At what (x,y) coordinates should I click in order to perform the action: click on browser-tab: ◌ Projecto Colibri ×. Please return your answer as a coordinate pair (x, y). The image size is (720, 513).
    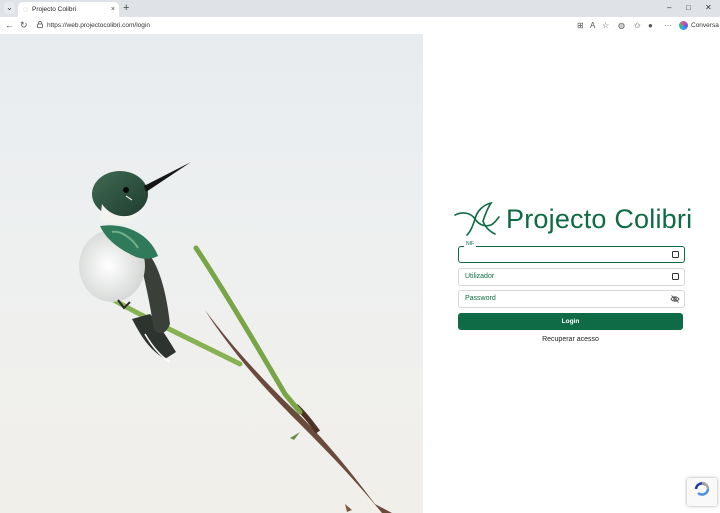
    Looking at the image, I should click on (68, 9).